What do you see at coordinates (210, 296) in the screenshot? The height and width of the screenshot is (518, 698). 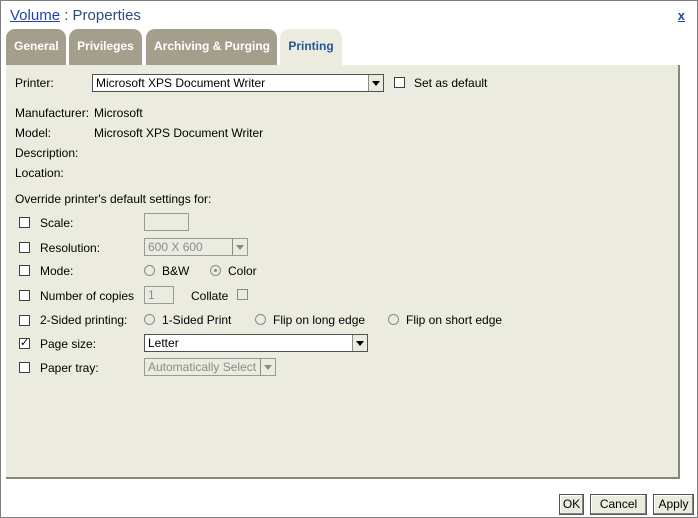 I see `collate-label: Collate` at bounding box center [210, 296].